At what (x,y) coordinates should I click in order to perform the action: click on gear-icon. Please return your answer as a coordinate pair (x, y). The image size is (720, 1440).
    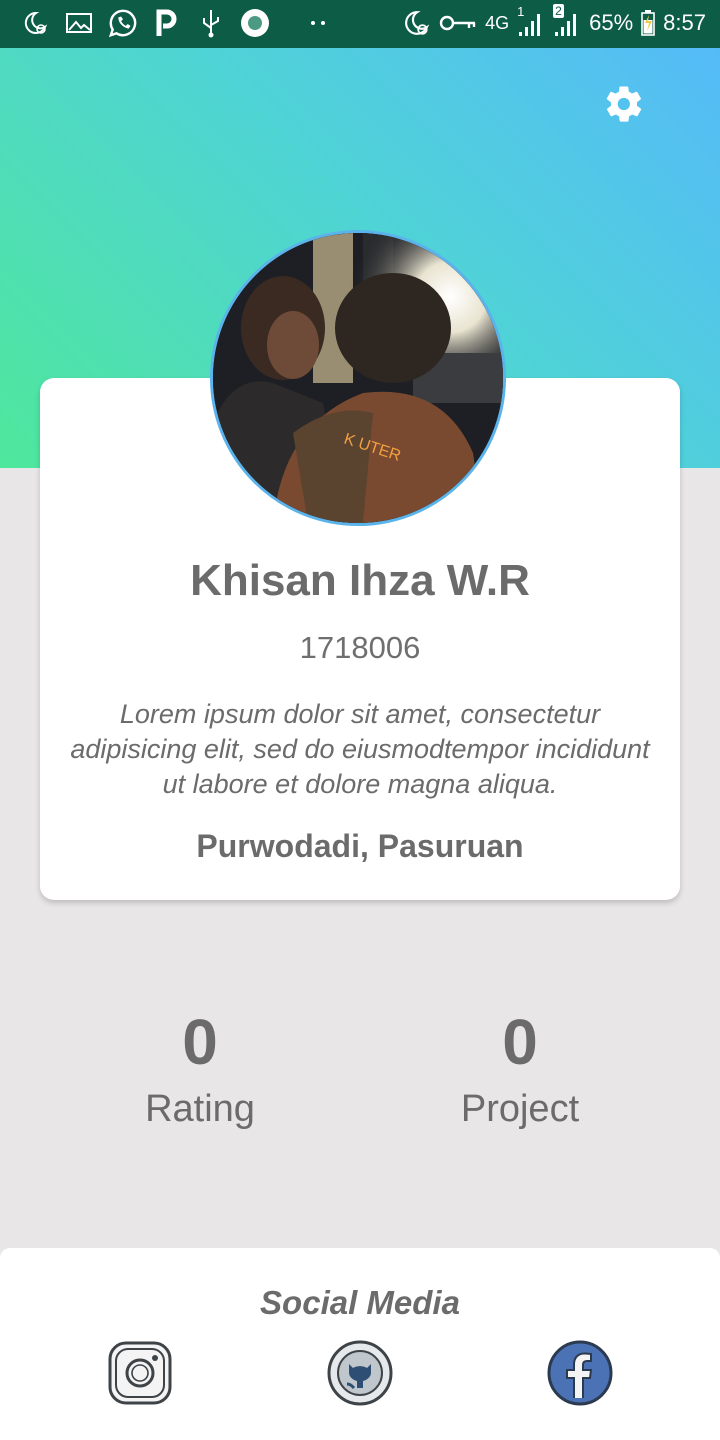
    Looking at the image, I should click on (624, 104).